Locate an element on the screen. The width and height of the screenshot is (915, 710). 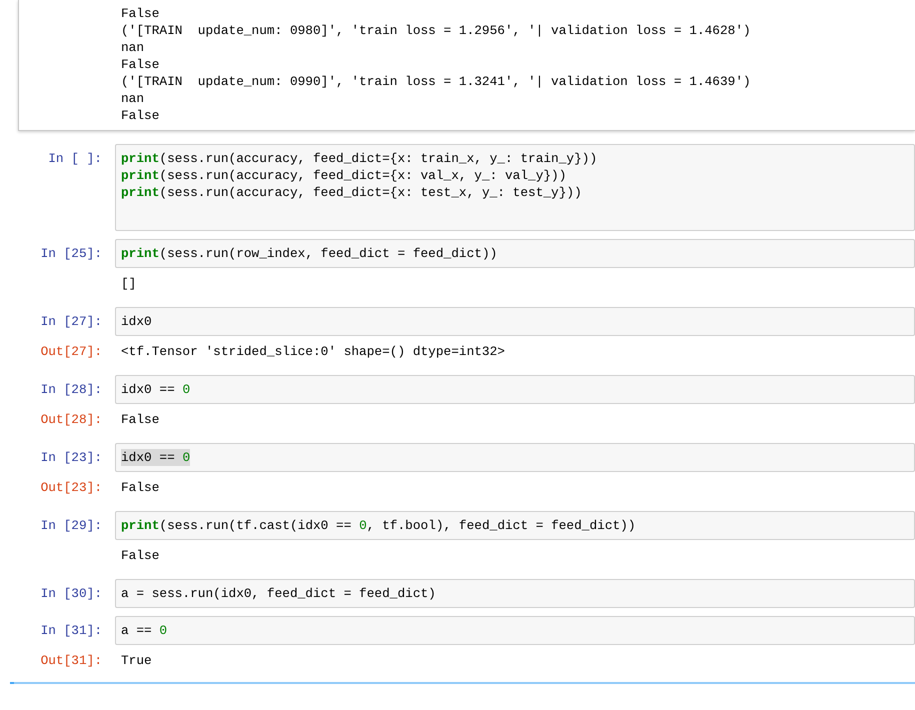
input-prompt: In [31]: is located at coordinates (71, 630).